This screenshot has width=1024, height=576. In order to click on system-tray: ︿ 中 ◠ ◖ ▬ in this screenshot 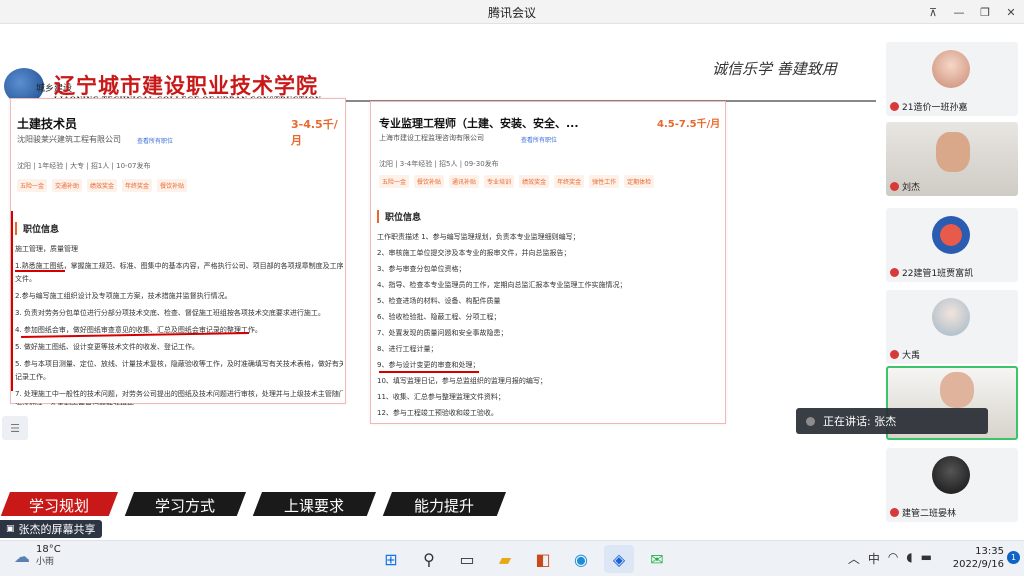, I will do `click(890, 558)`.